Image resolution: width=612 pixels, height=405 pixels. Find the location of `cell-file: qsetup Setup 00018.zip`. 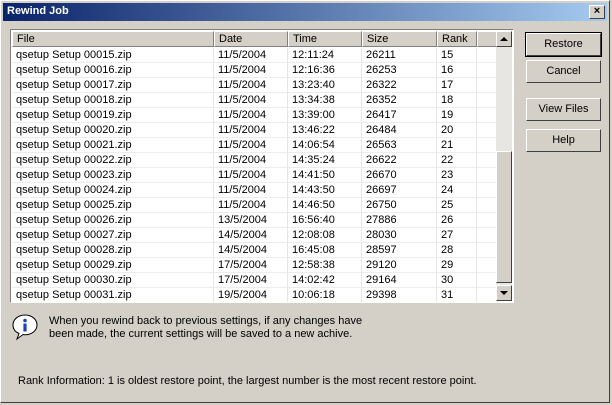

cell-file: qsetup Setup 00018.zip is located at coordinates (113, 100).